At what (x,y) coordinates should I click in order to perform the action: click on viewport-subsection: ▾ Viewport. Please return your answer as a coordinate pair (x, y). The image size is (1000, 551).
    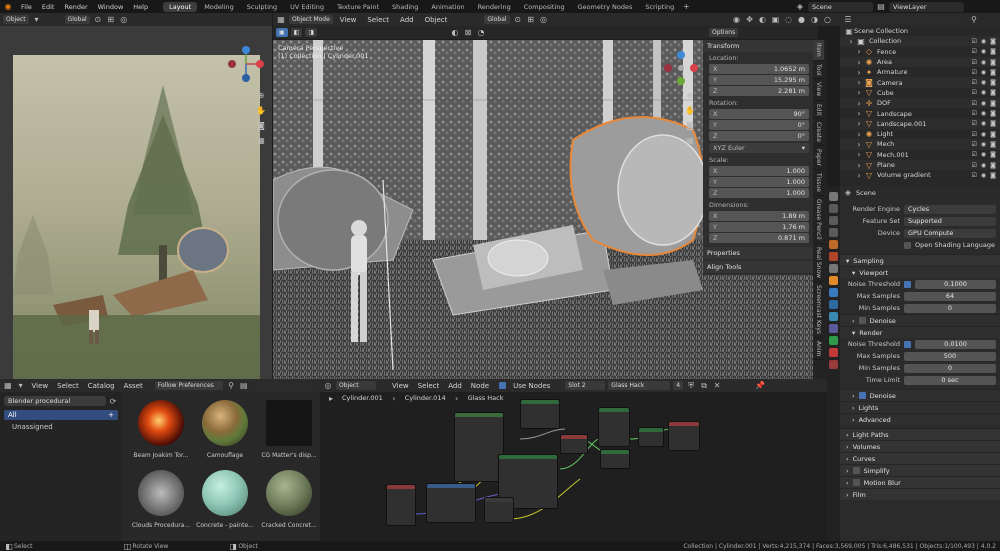
    Looking at the image, I should click on (920, 272).